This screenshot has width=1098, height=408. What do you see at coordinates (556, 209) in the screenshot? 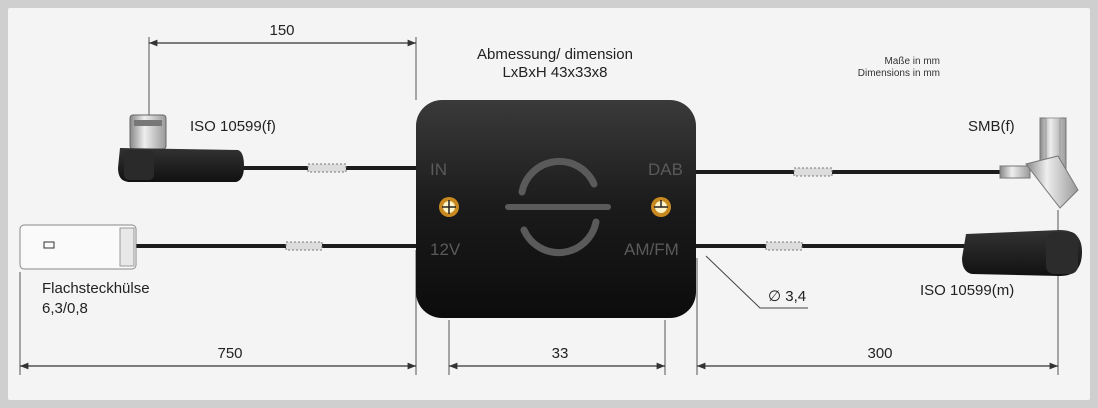
I see `splitter-module` at bounding box center [556, 209].